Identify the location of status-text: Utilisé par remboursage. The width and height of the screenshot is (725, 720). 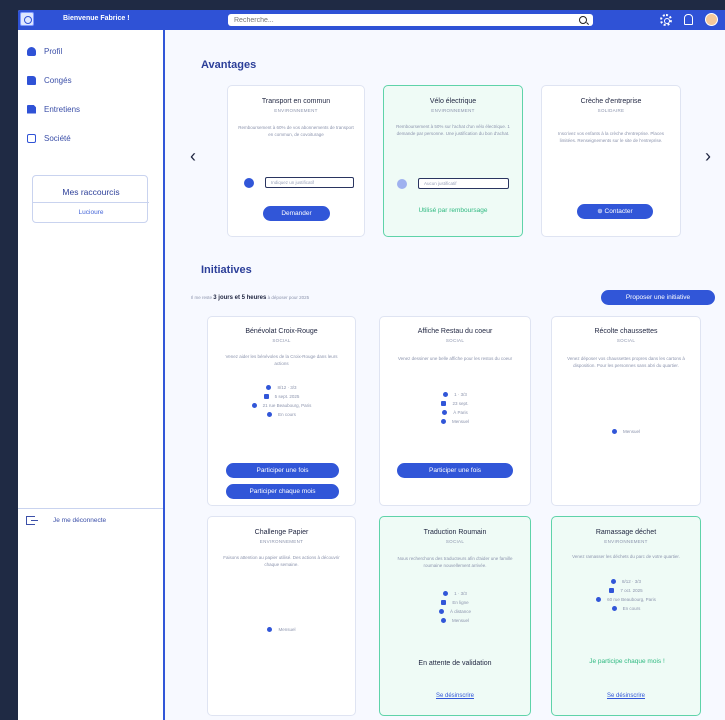
(453, 210).